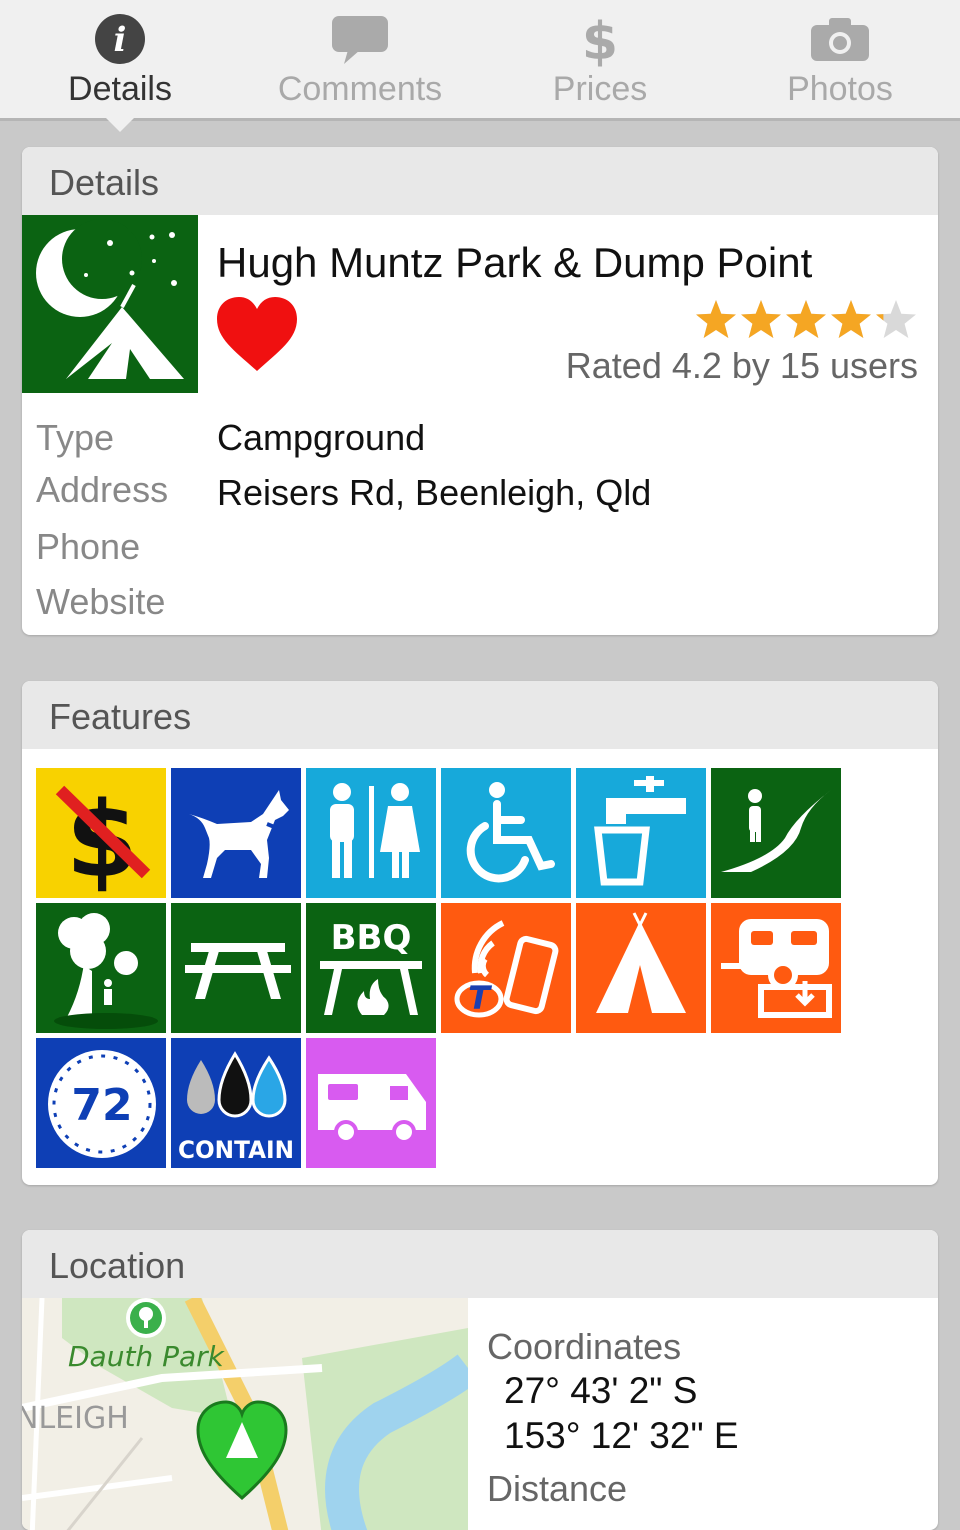 The image size is (960, 1530). I want to click on max-stay-72-hours-icon: 72, so click(101, 1103).